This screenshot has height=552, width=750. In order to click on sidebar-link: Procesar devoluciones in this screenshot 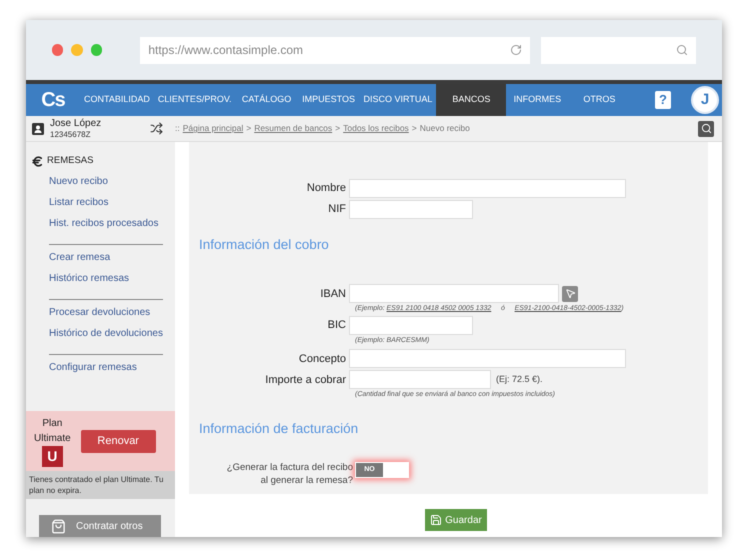, I will do `click(106, 317)`.